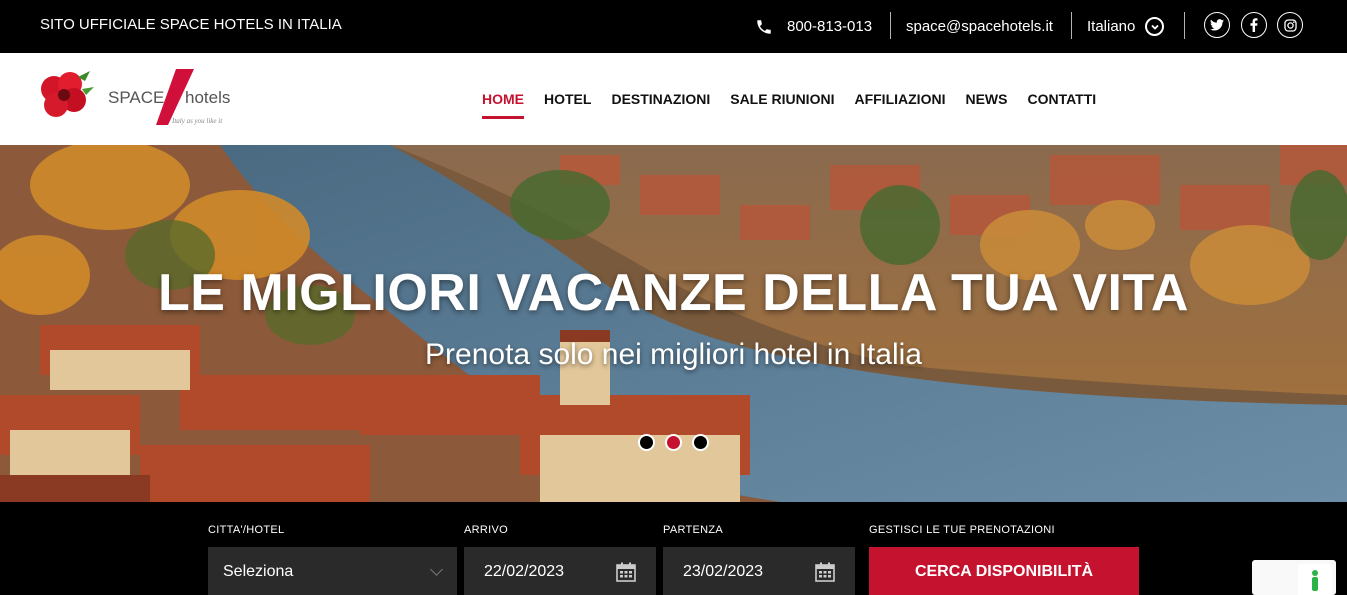 This screenshot has height=595, width=1347. I want to click on nav-affiliazioni: AFFILIAZIONI, so click(899, 99).